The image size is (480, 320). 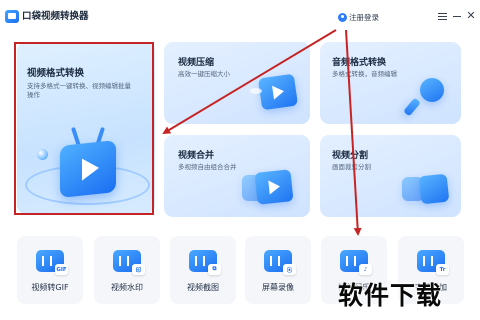 What do you see at coordinates (434, 189) in the screenshot?
I see `split-illustration-right` at bounding box center [434, 189].